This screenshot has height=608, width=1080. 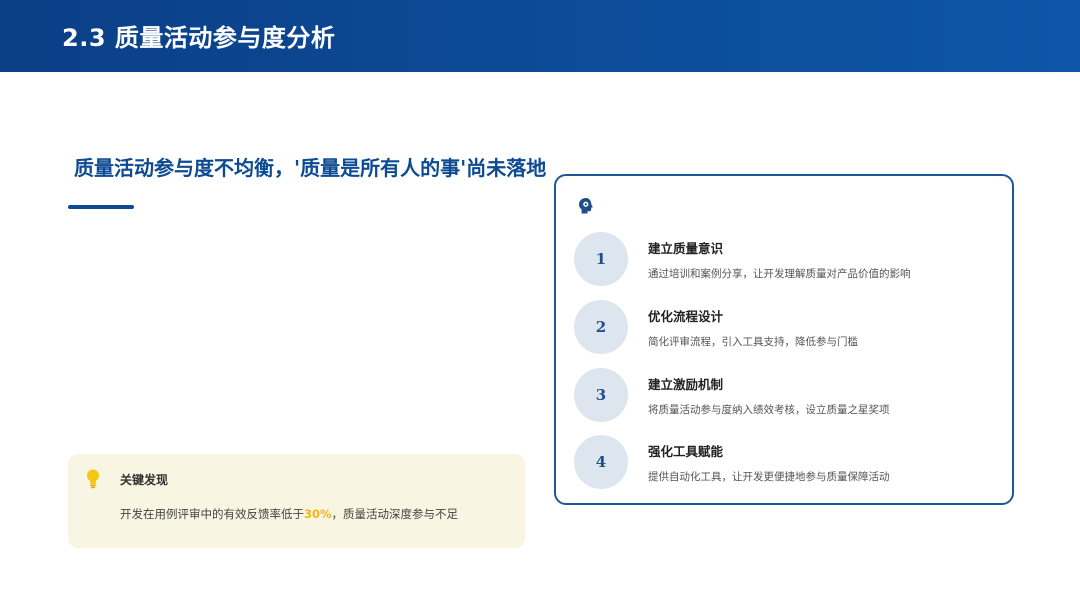 I want to click on step-title: 建立质量意识, so click(x=686, y=248).